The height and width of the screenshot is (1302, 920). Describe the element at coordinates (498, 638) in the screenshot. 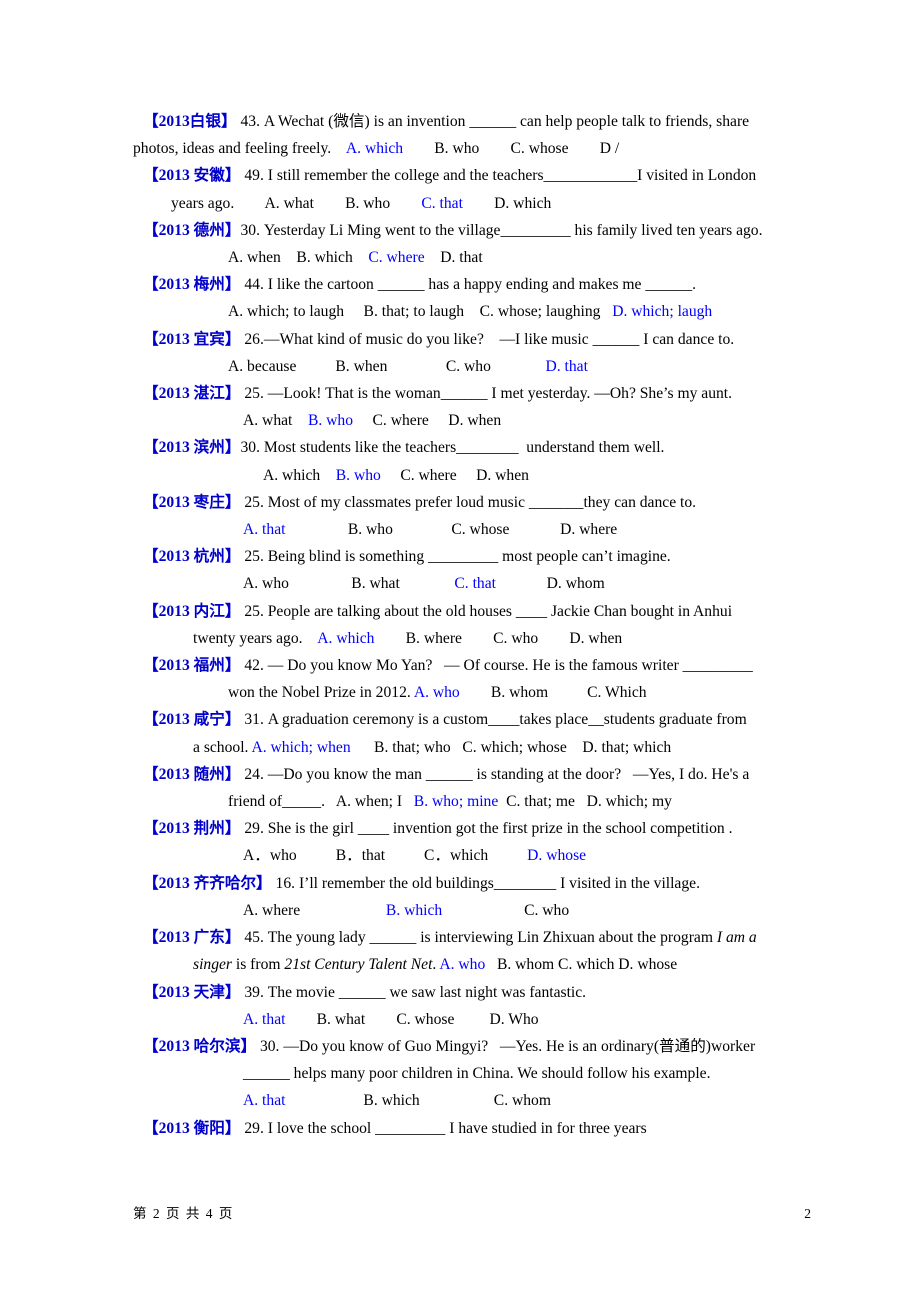

I see `question-text: B. where C. who D. when` at that location.